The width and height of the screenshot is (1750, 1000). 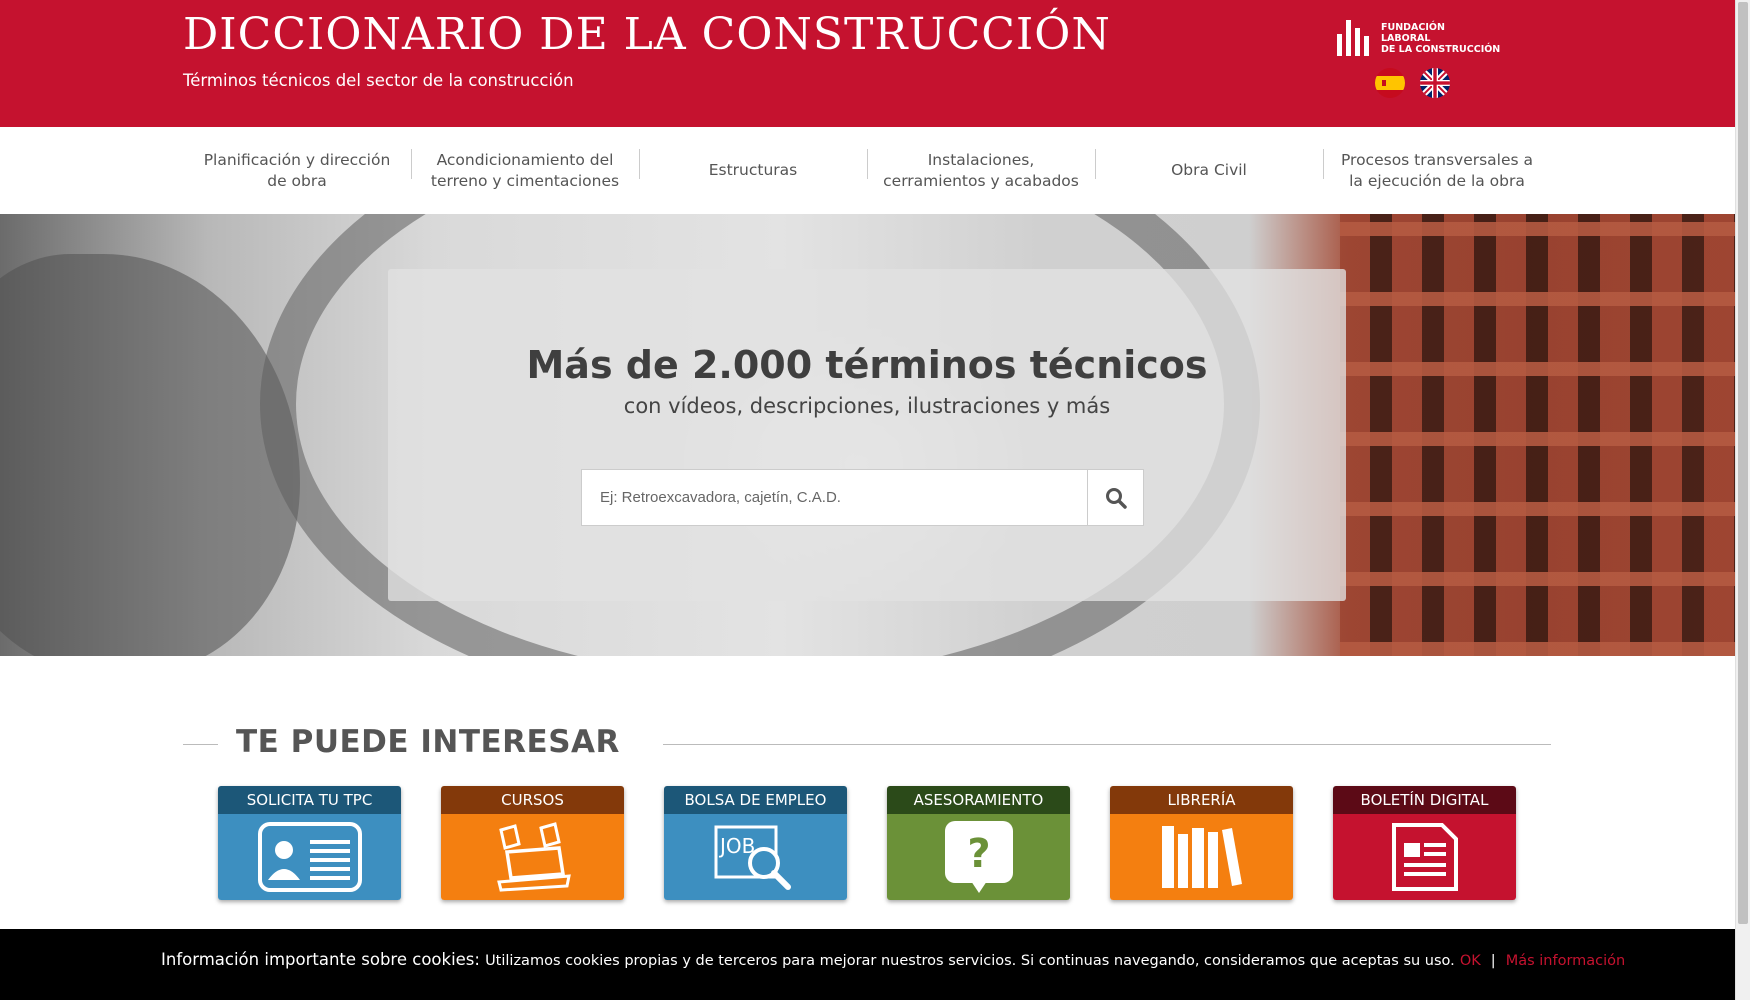 I want to click on card-body: JOB, so click(x=755, y=857).